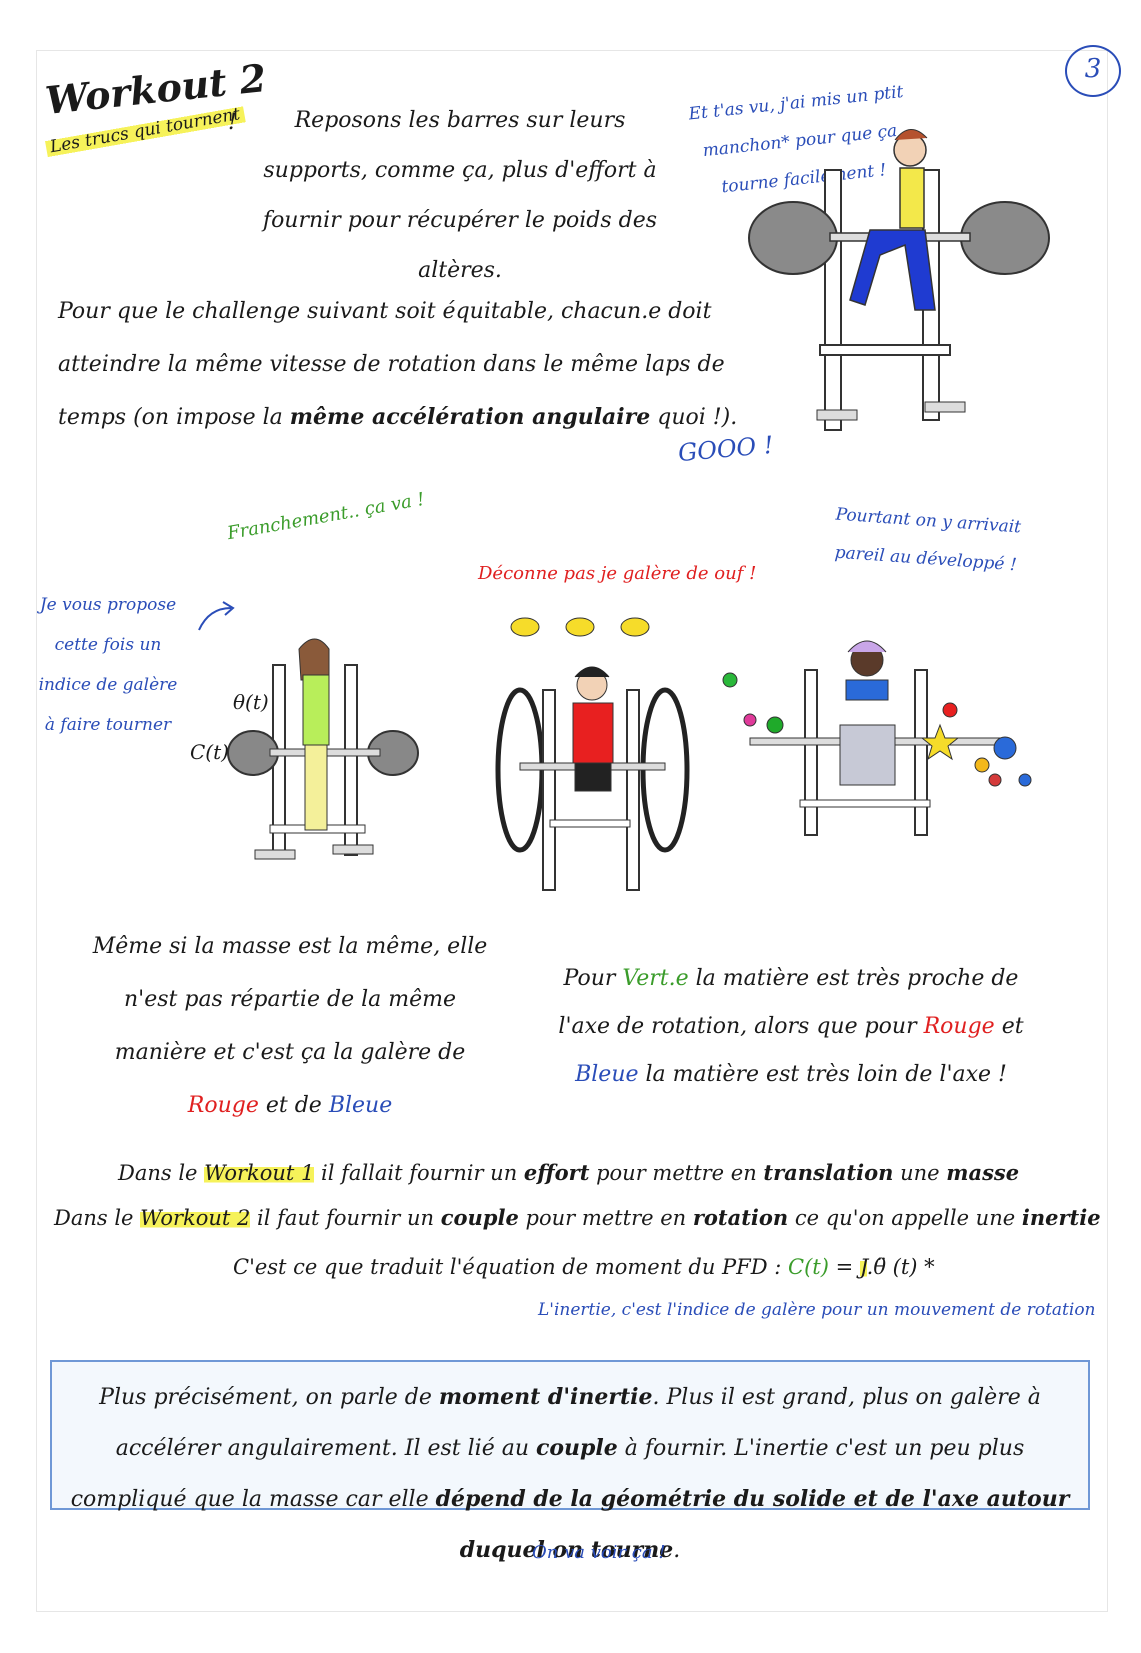  Describe the element at coordinates (97, 1218) in the screenshot. I see `line2-a: Dans le` at that location.